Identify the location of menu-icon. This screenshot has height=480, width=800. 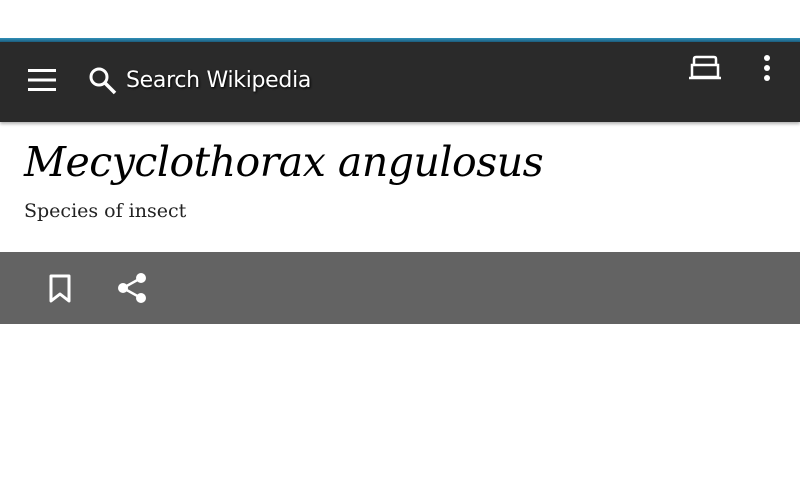
(42, 80).